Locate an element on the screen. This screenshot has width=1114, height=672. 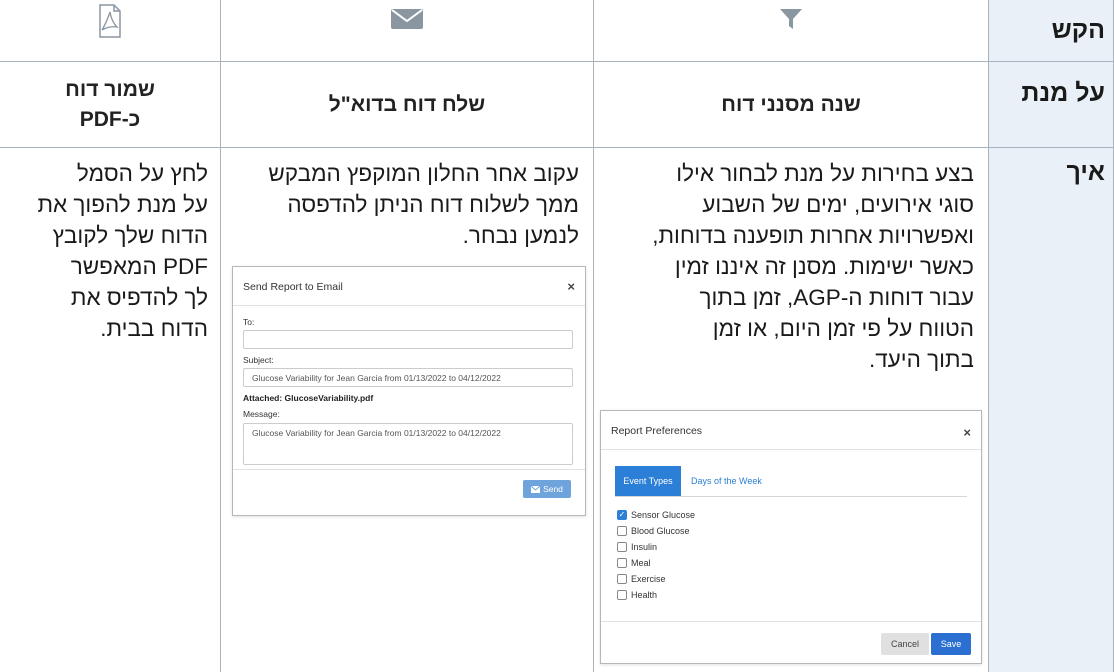
tab-underline is located at coordinates (791, 496).